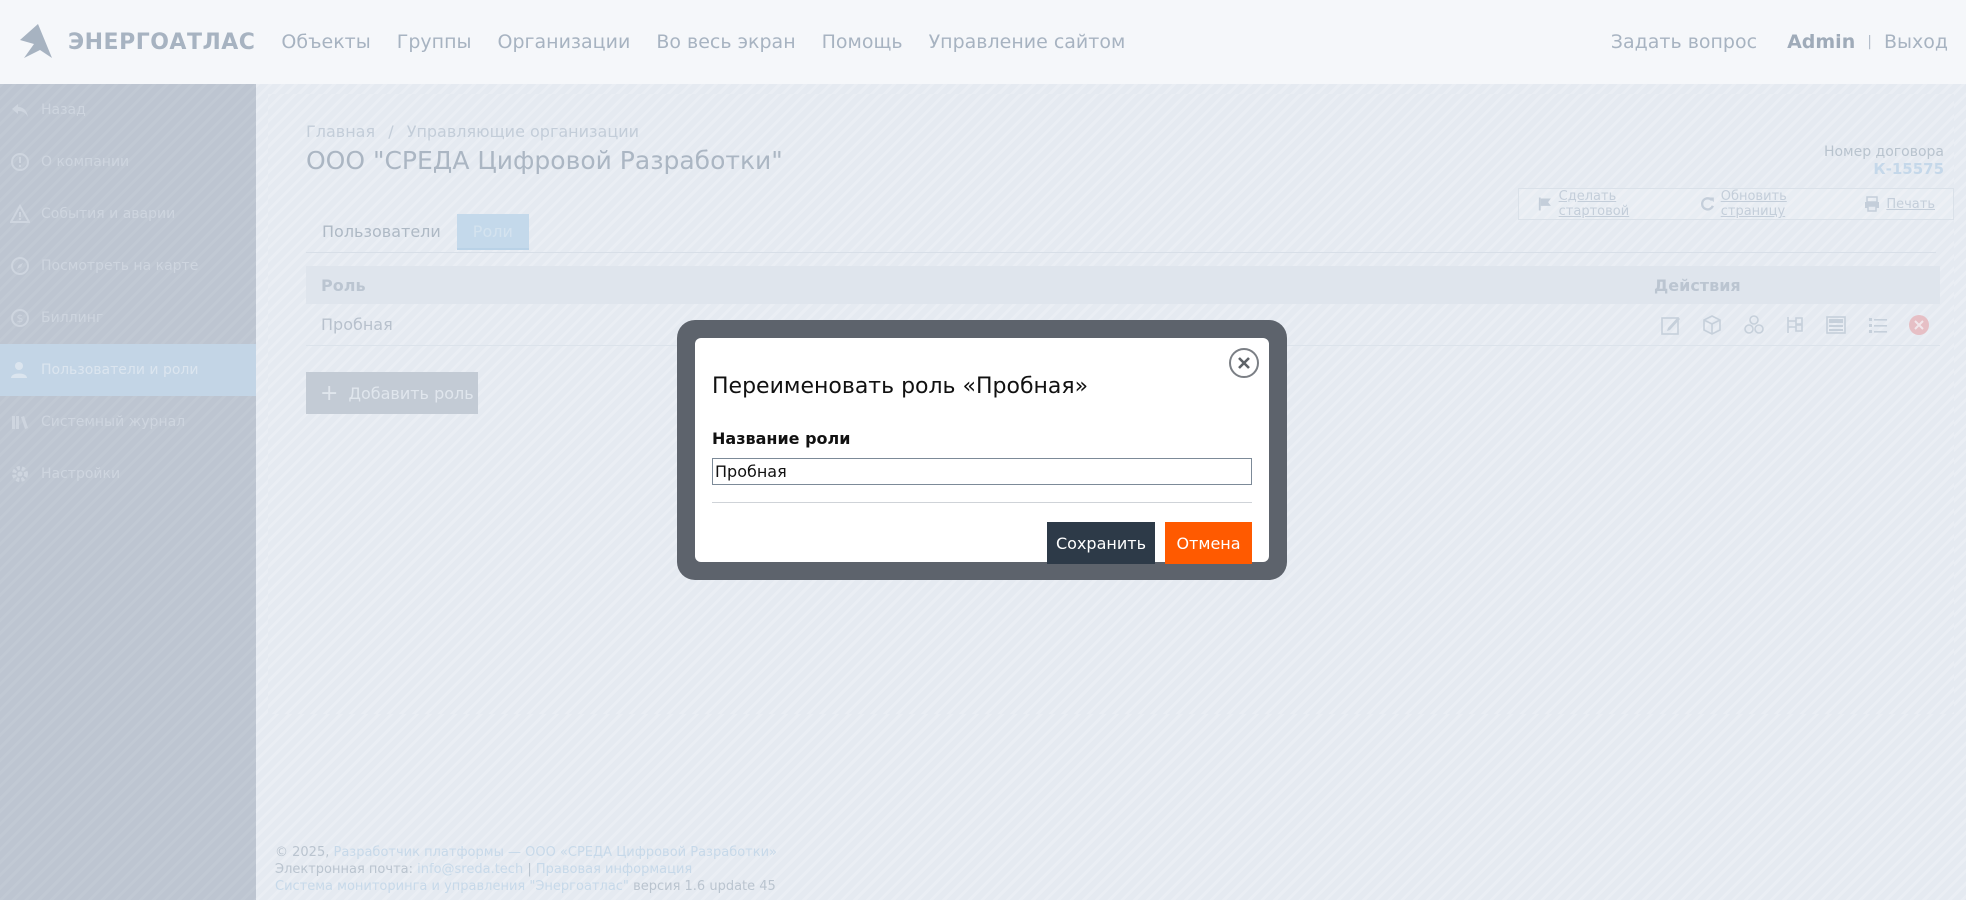 Image resolution: width=1966 pixels, height=900 pixels. What do you see at coordinates (128, 318) in the screenshot?
I see `sidebar-item-billing: $ Биллинг` at bounding box center [128, 318].